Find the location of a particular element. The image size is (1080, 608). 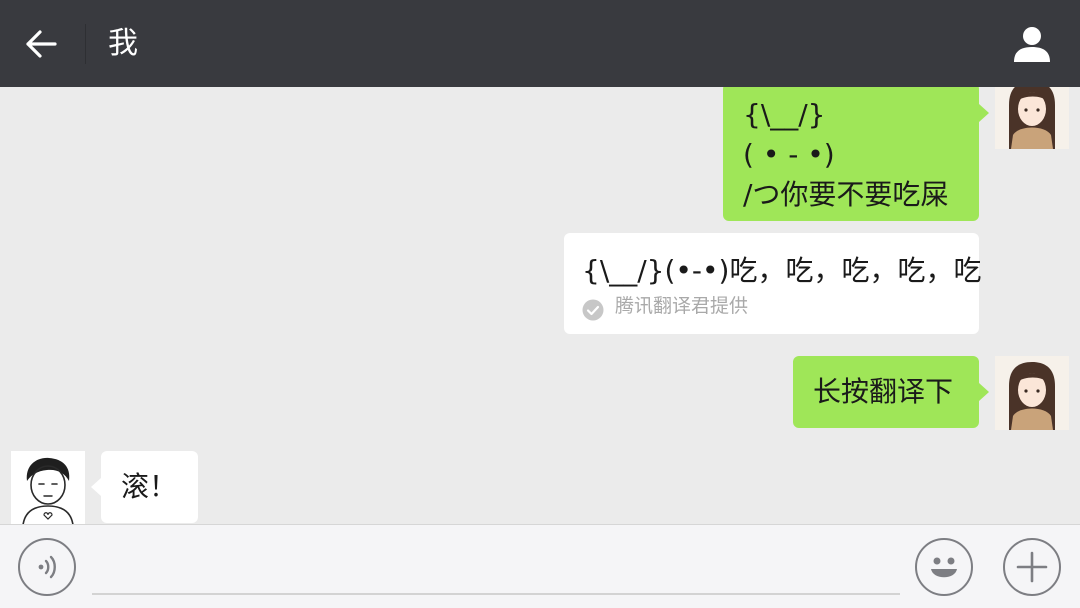

voice-icon is located at coordinates (47, 567).